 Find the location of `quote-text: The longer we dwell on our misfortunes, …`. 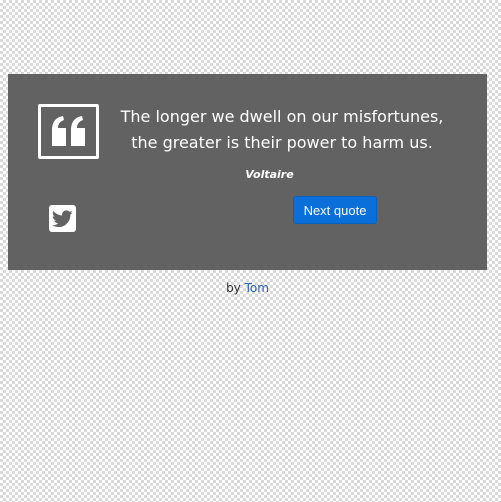

quote-text: The longer we dwell on our misfortunes, … is located at coordinates (282, 129).